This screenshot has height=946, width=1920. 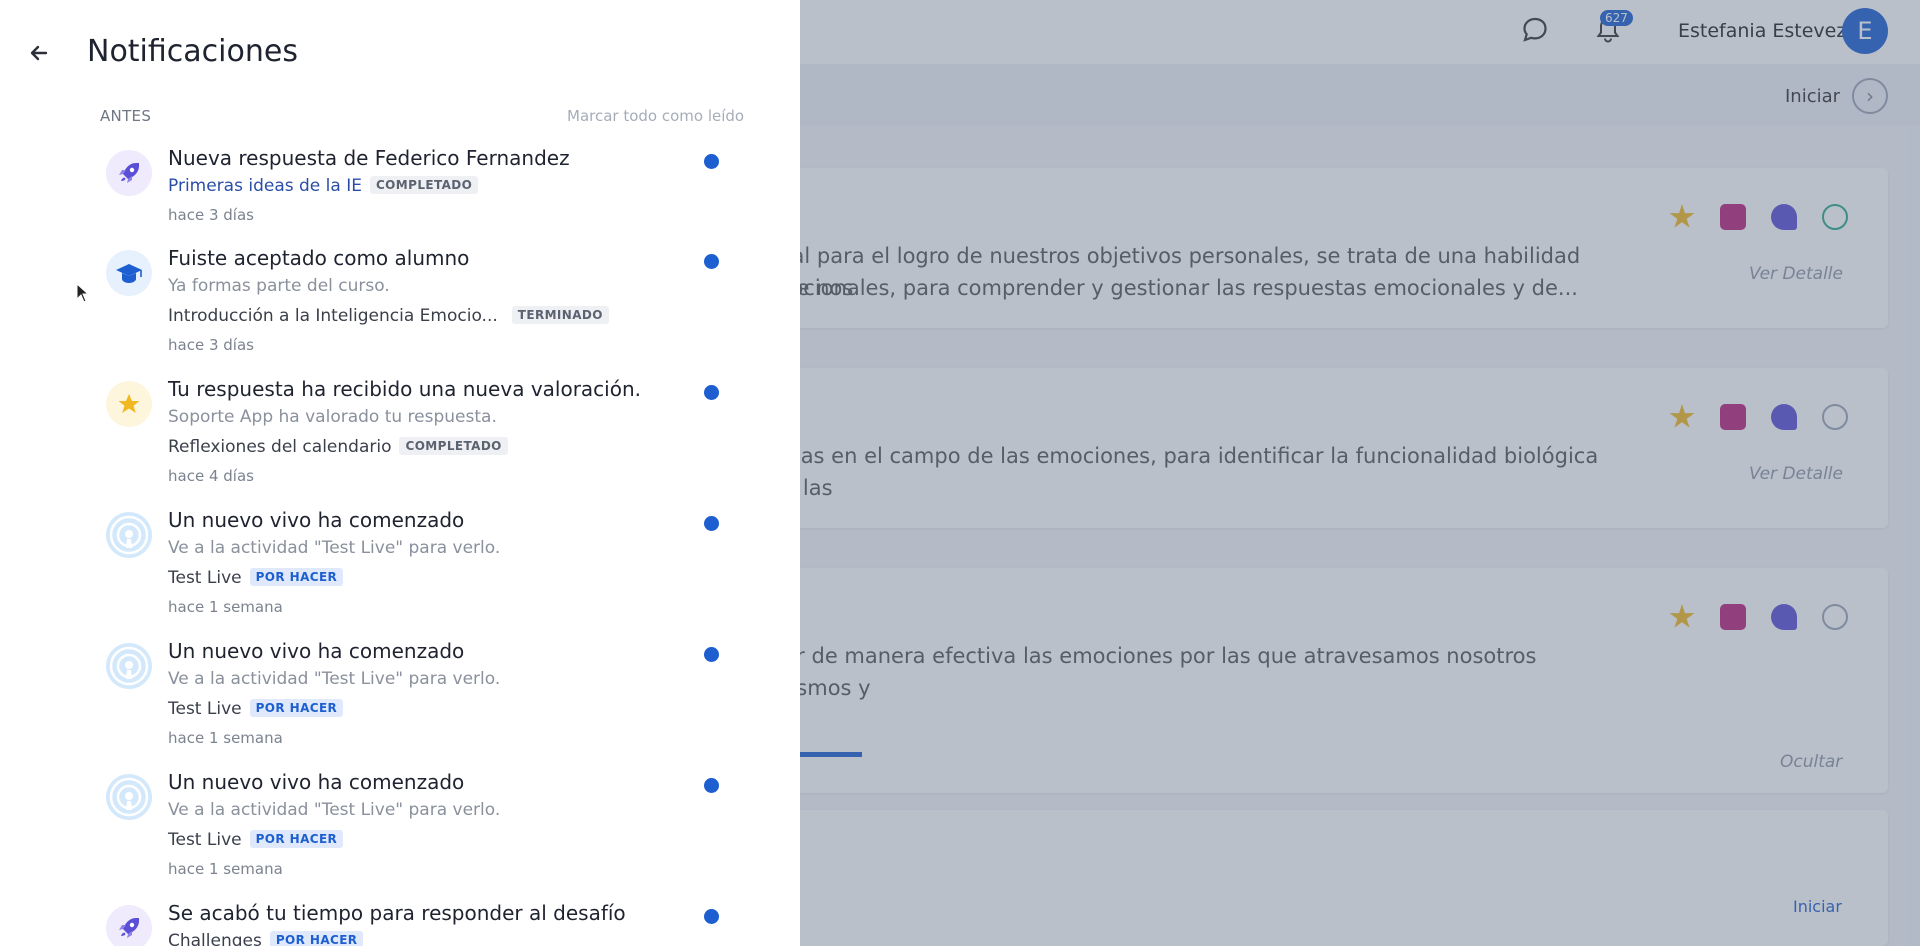 What do you see at coordinates (332, 417) in the screenshot?
I see `notification-subtitle: Soporte App ha valorado tu respuesta.` at bounding box center [332, 417].